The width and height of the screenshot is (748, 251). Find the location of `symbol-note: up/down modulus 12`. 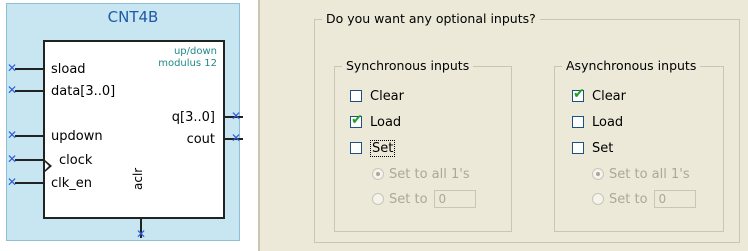

symbol-note: up/down modulus 12 is located at coordinates (187, 58).